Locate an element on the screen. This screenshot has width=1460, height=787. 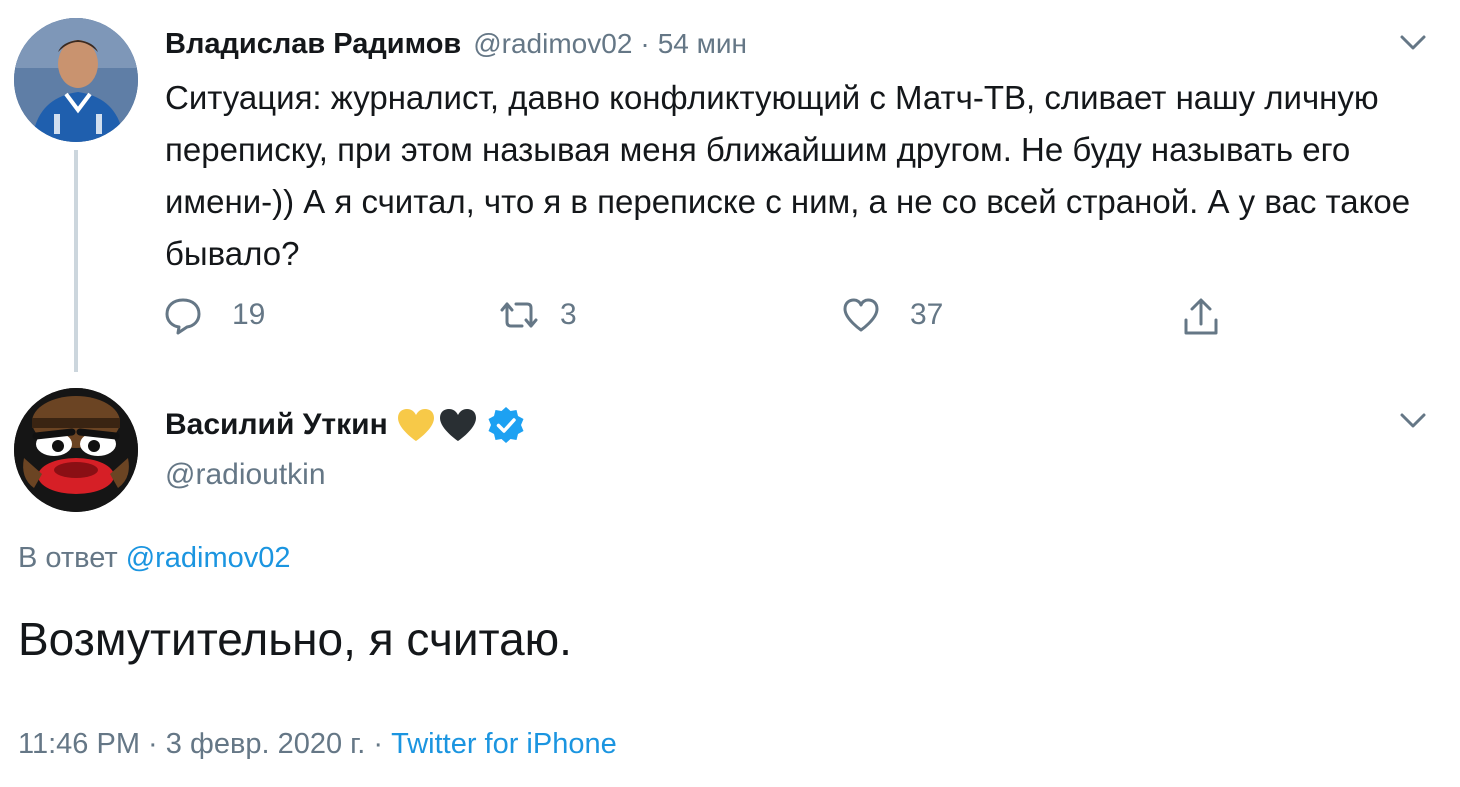
author-name: Владислав Радимов is located at coordinates (313, 44).